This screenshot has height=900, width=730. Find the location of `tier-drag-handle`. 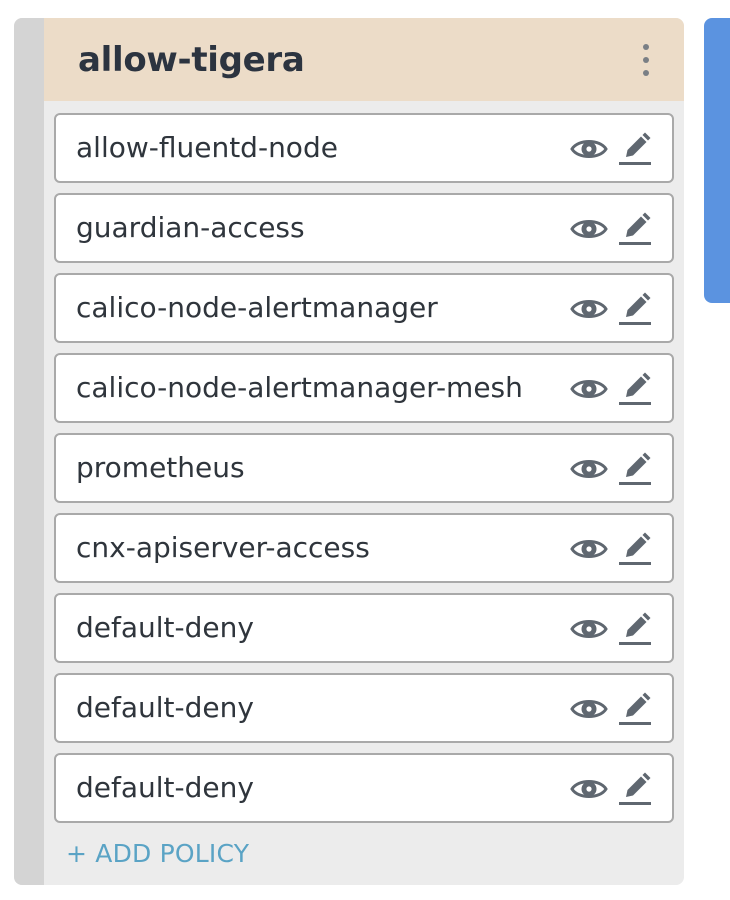

tier-drag-handle is located at coordinates (29, 451).